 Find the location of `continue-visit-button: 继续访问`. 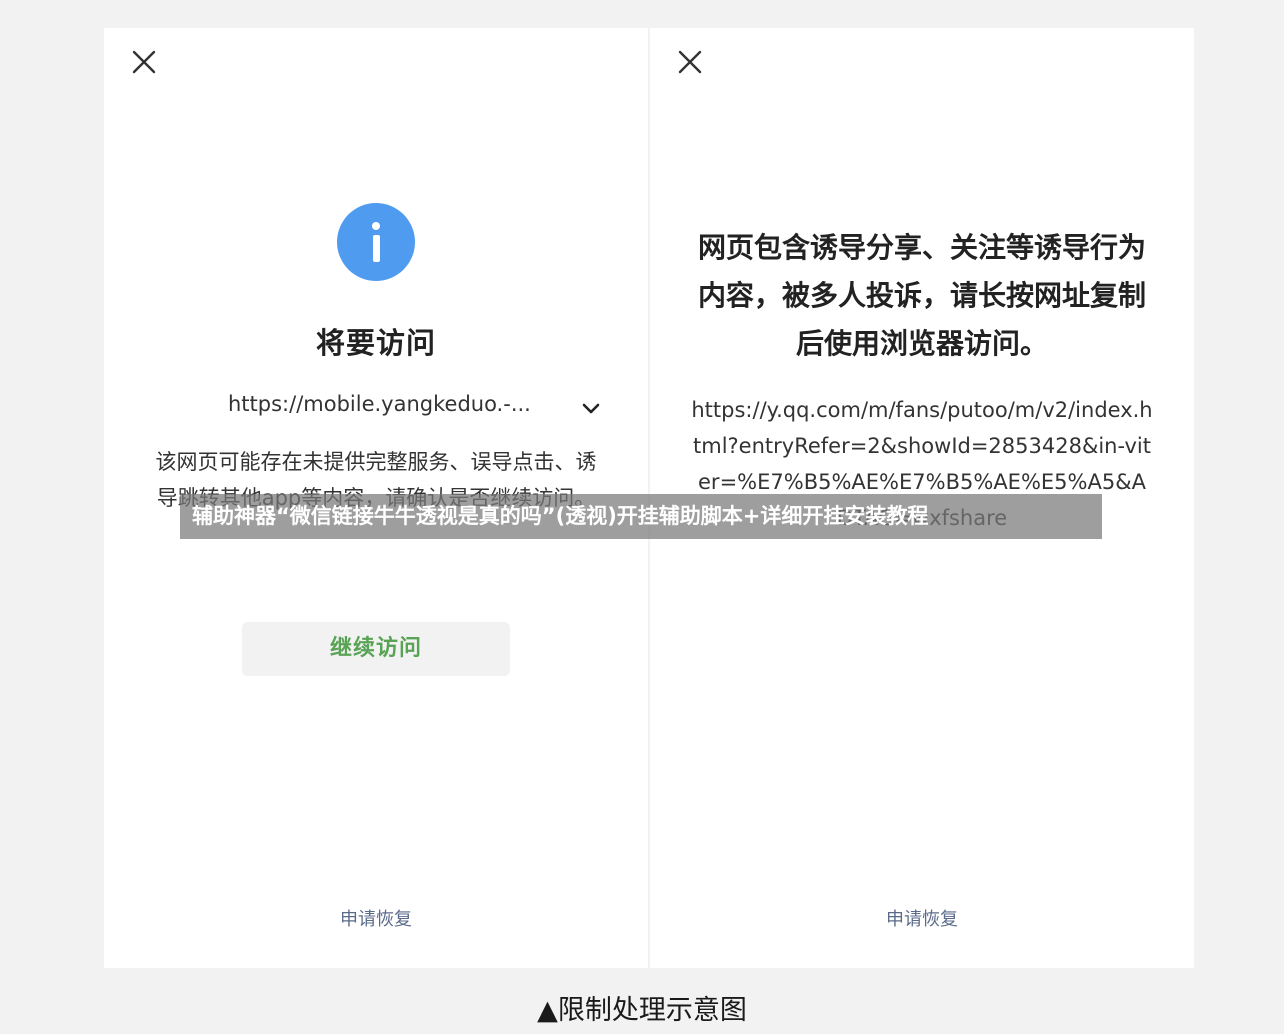

continue-visit-button: 继续访问 is located at coordinates (376, 649).